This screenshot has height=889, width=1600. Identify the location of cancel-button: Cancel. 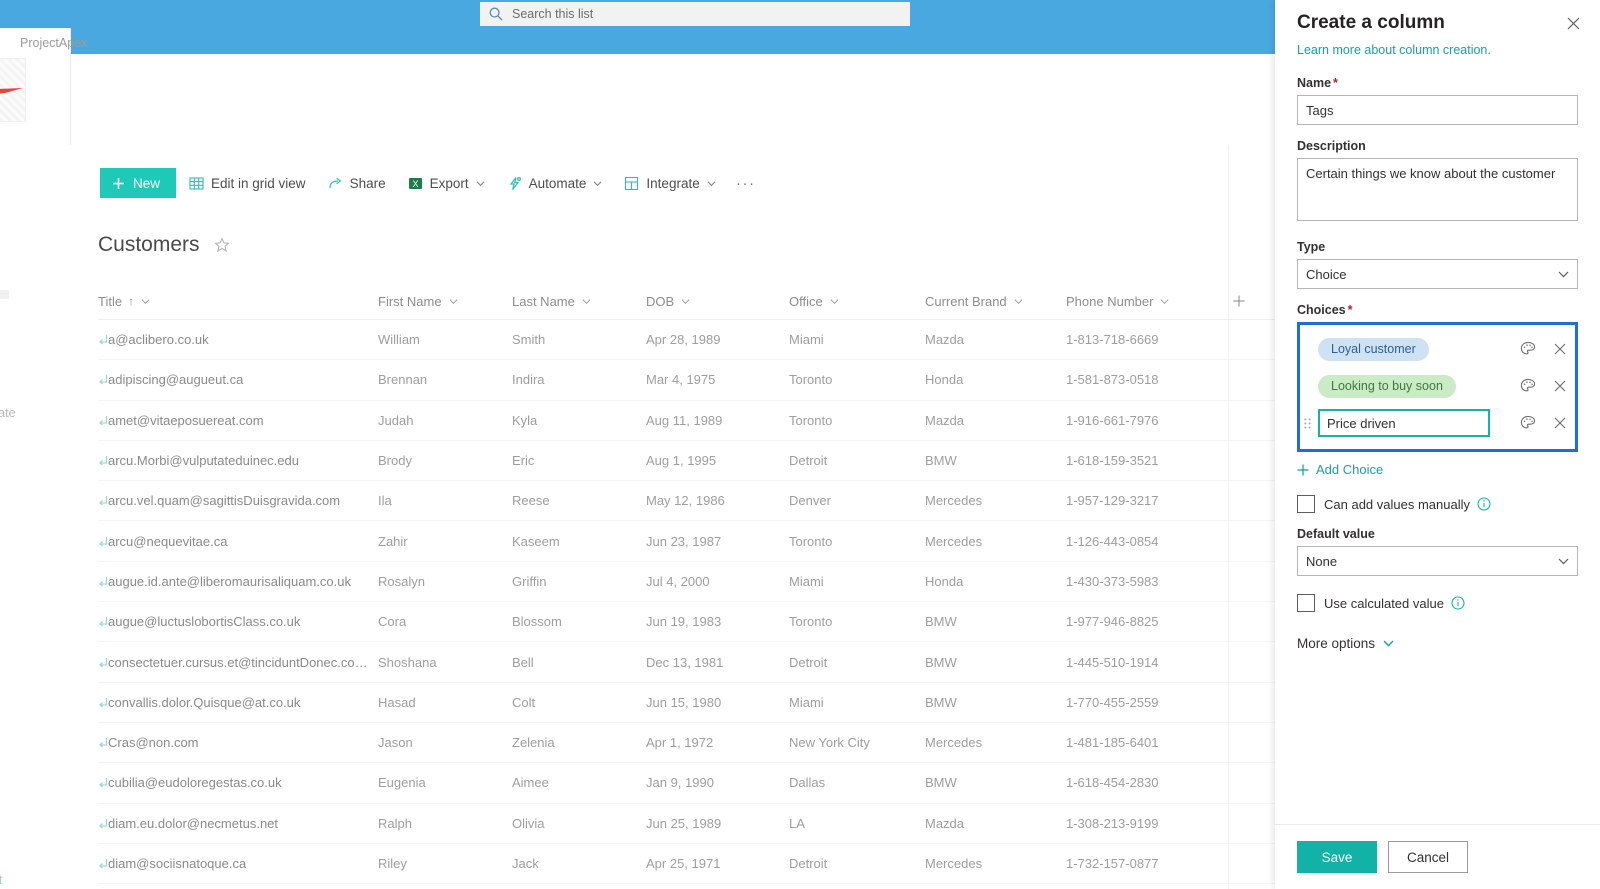
(1428, 857).